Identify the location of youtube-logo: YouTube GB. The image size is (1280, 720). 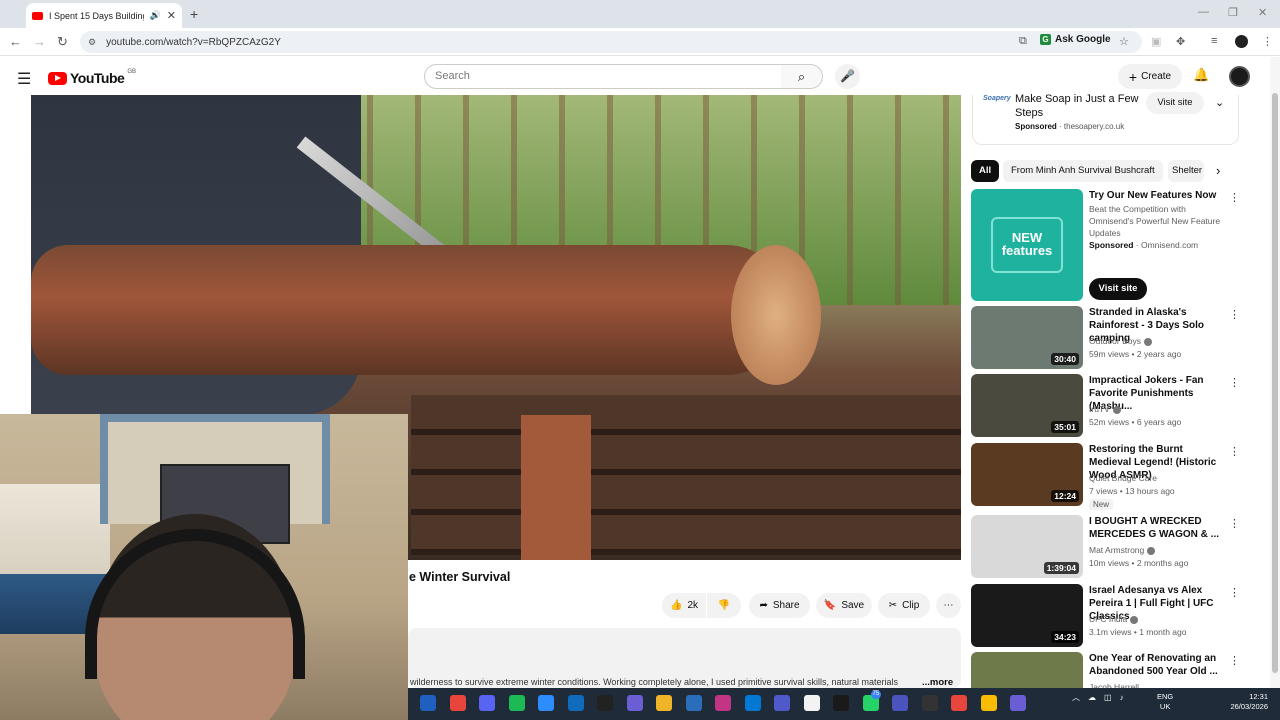
(92, 77).